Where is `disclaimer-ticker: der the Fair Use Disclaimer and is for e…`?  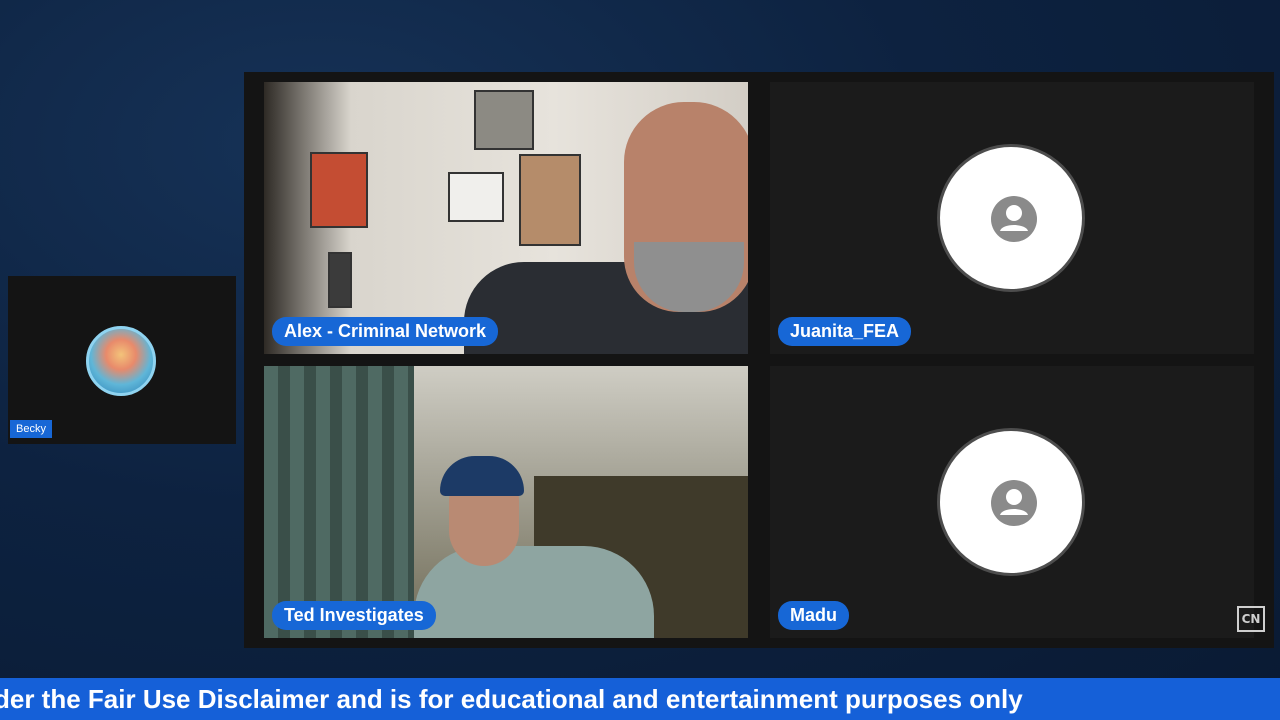
disclaimer-ticker: der the Fair Use Disclaimer and is for e… is located at coordinates (640, 699).